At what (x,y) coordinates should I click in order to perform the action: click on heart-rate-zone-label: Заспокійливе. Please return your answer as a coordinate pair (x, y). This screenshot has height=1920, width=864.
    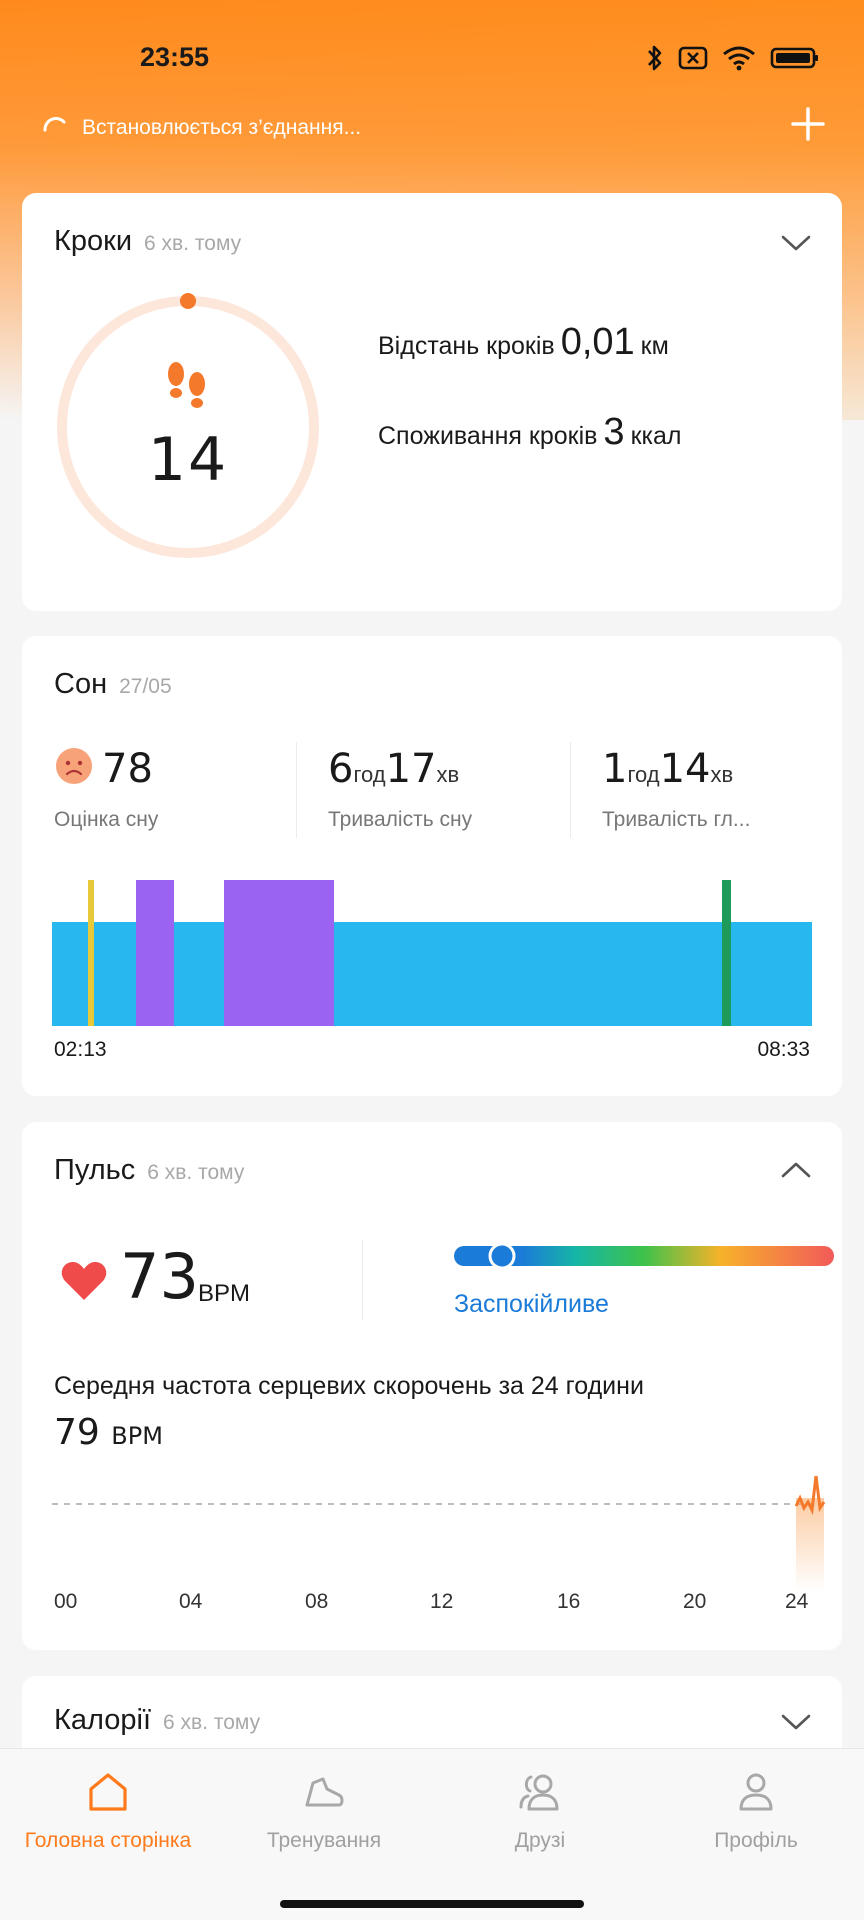
    Looking at the image, I should click on (531, 1304).